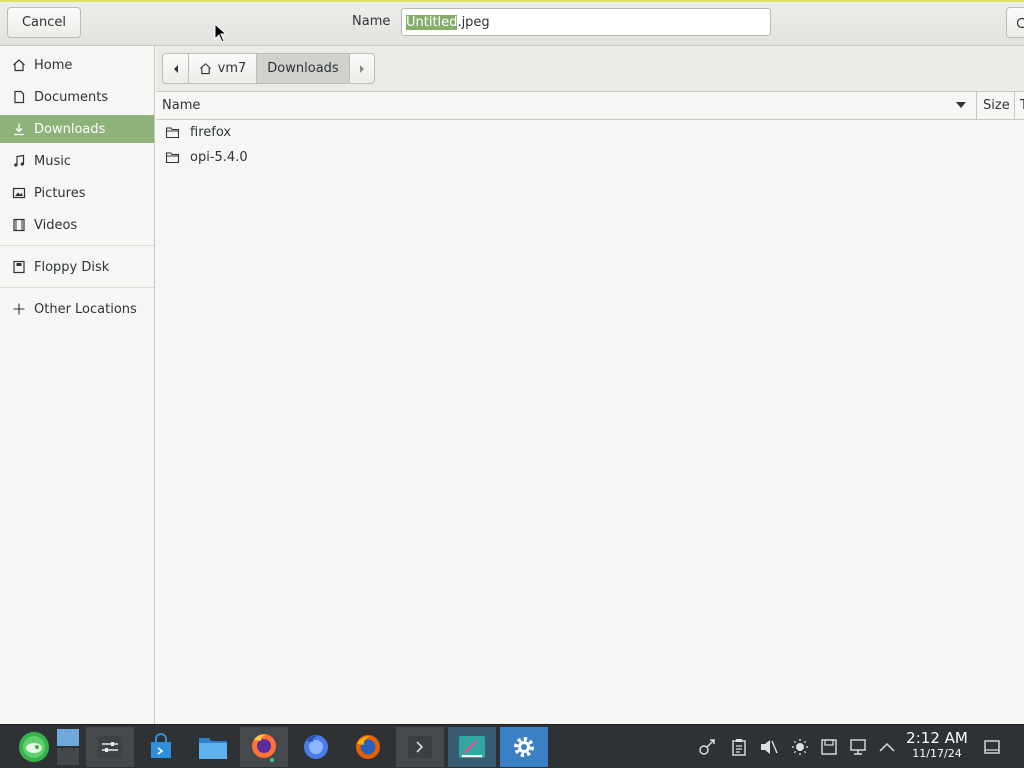 Image resolution: width=1024 pixels, height=768 pixels. I want to click on gear-icon, so click(524, 747).